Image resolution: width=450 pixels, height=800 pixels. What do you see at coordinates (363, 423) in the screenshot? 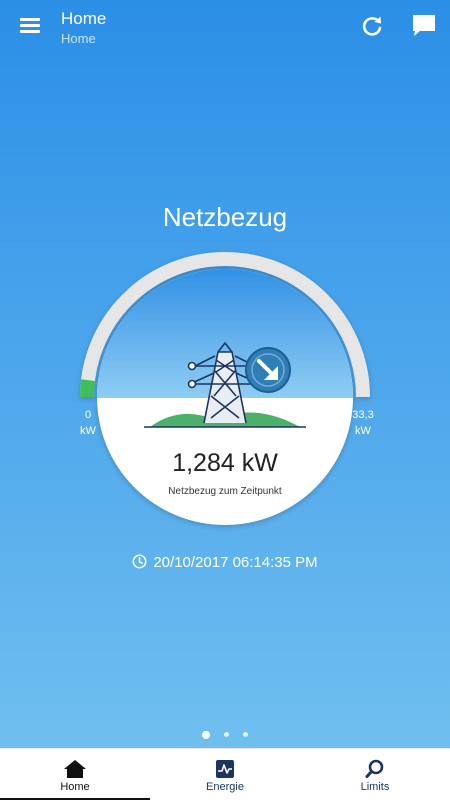
I see `gauge-max-label: 33,3 kW` at bounding box center [363, 423].